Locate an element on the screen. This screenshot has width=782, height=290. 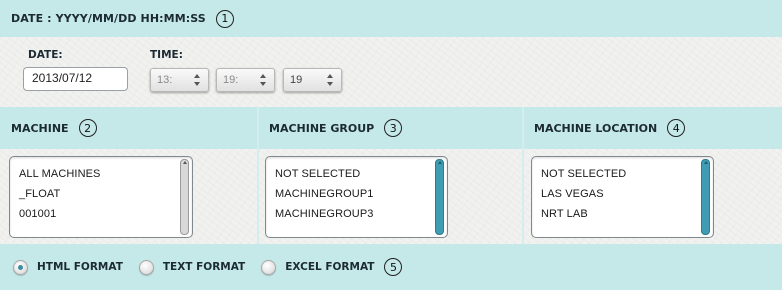
html-format-option: HTML FORMAT is located at coordinates (68, 267).